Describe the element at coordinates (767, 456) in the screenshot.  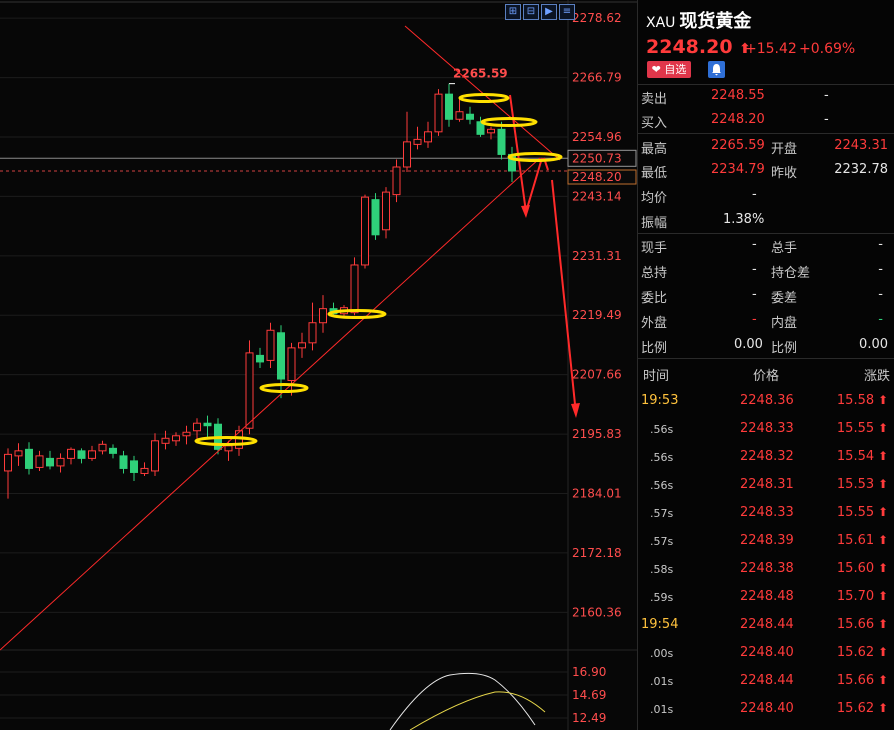
I see `tick-price: 2248.32` at that location.